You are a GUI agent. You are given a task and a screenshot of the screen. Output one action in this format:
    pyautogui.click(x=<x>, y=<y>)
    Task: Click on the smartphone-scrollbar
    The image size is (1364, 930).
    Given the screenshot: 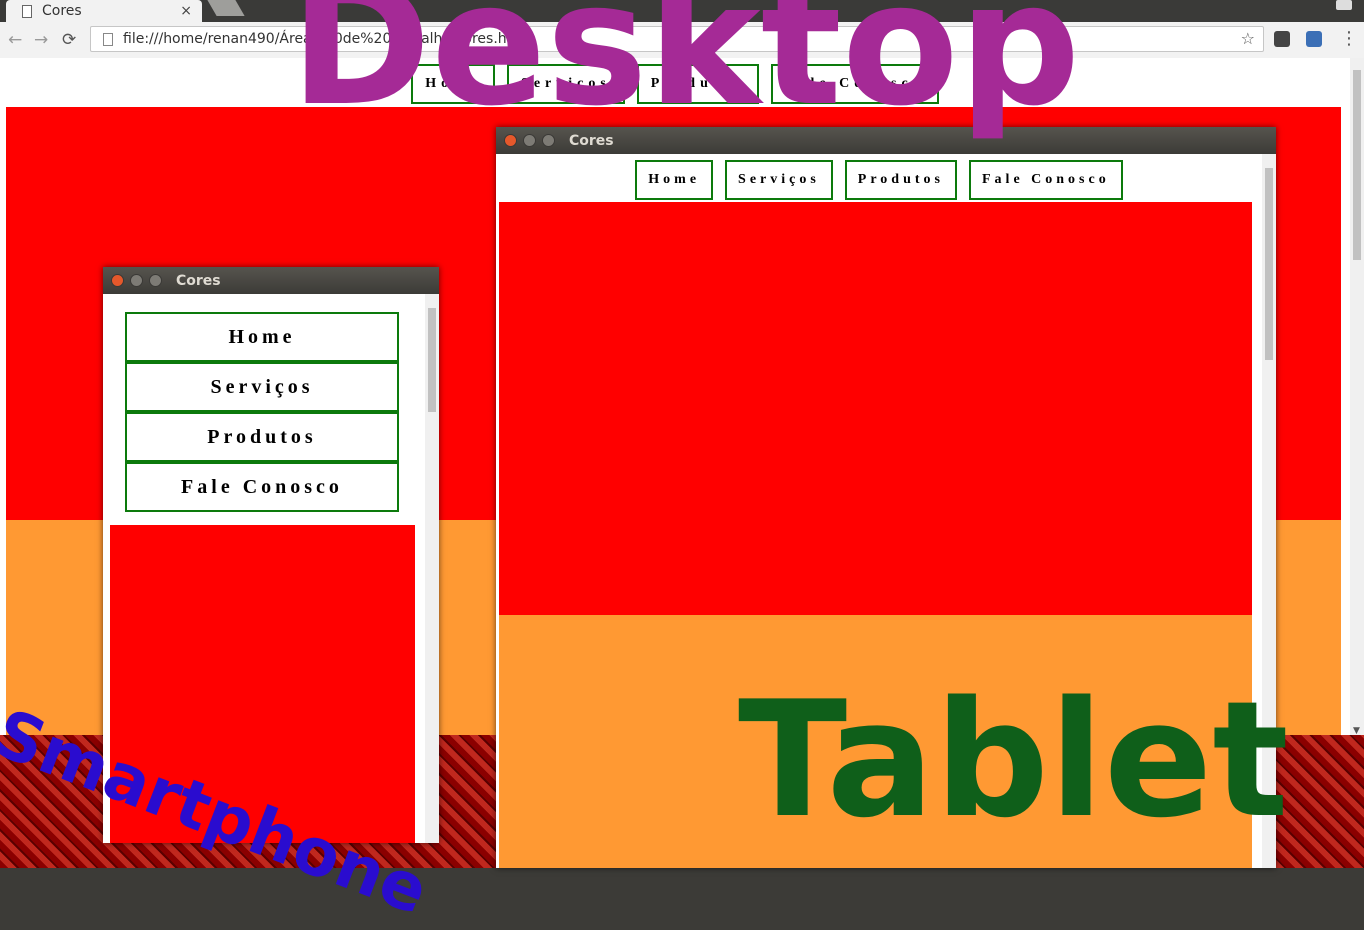 What is the action you would take?
    pyautogui.click(x=432, y=568)
    